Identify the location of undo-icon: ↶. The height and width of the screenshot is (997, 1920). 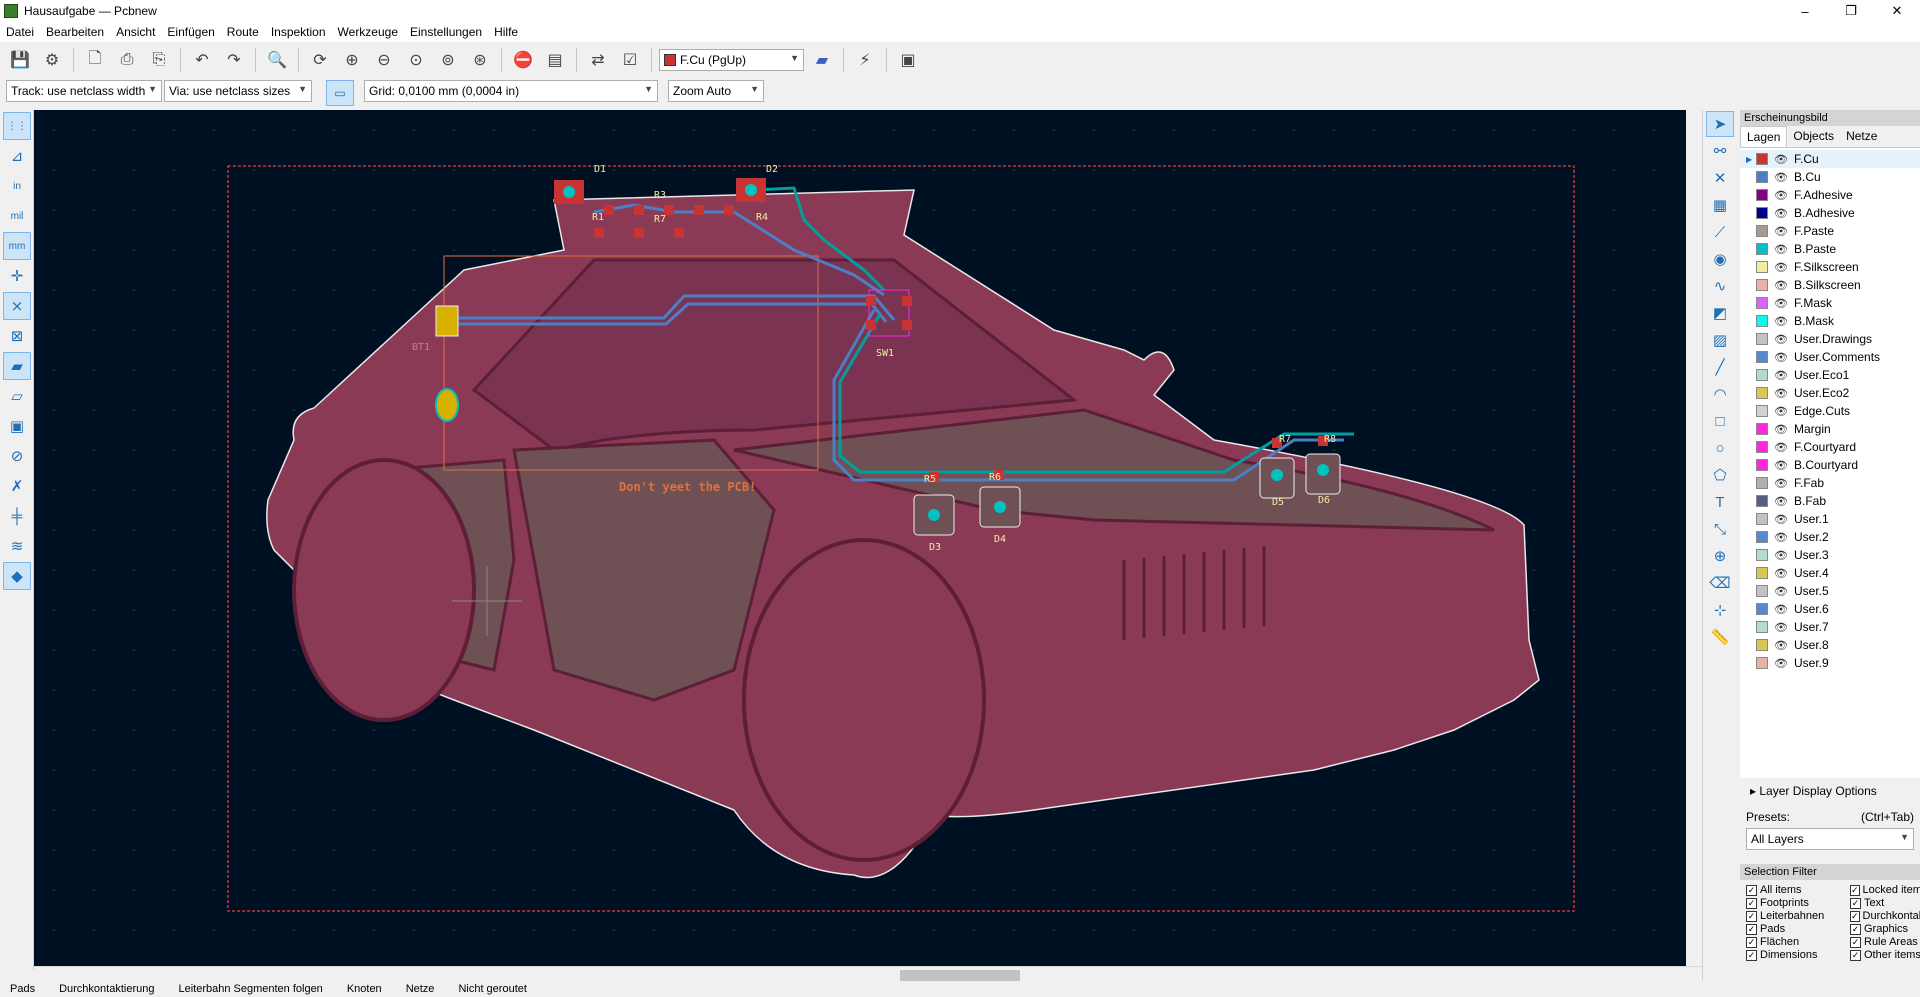
(202, 60).